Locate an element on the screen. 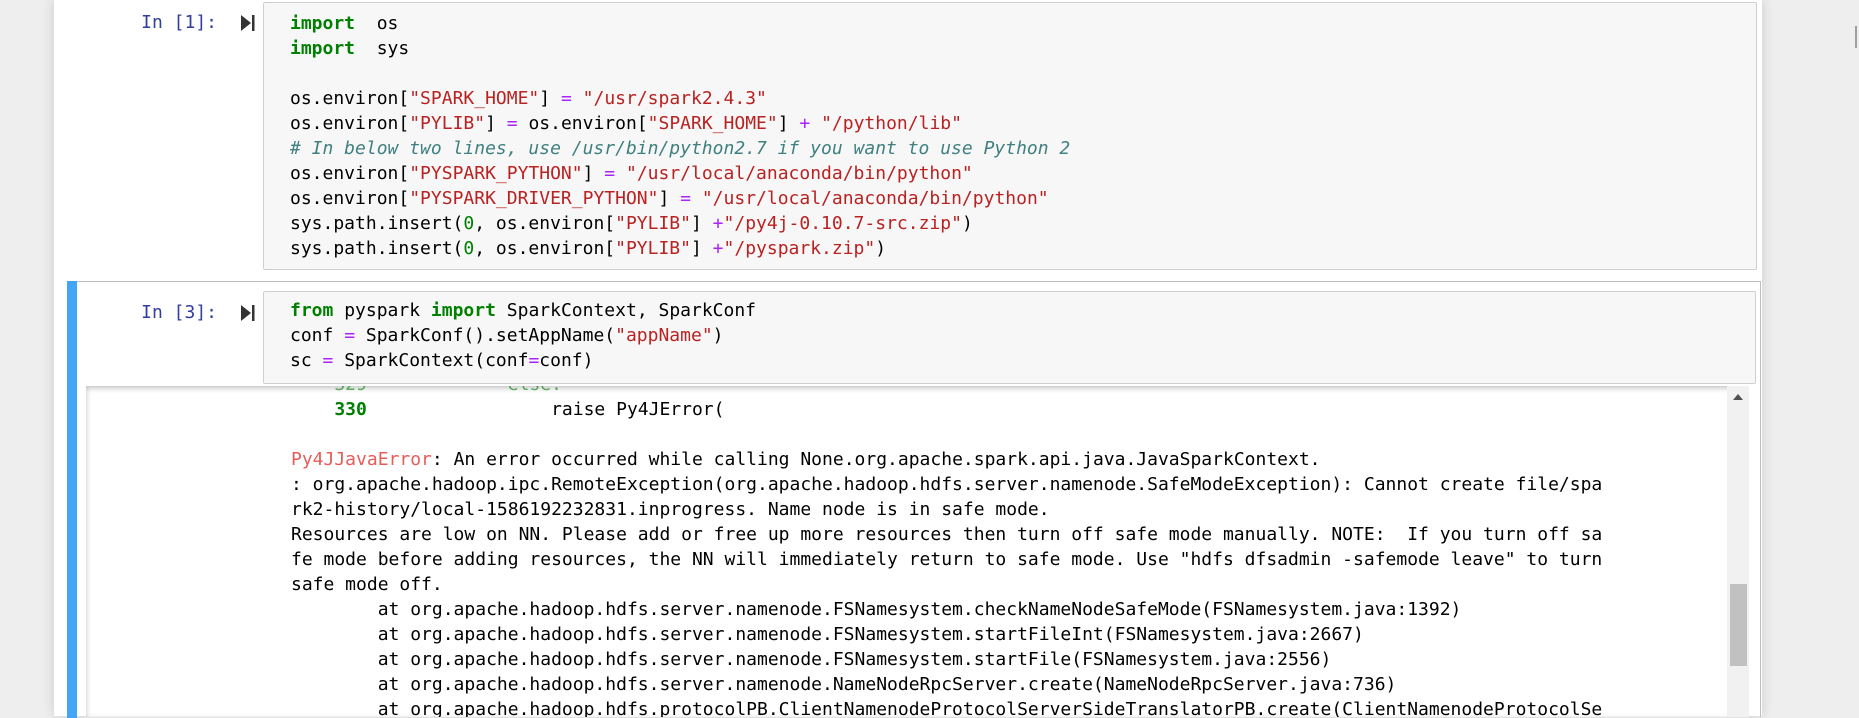 This screenshot has width=1859, height=718. code-token: 329 else: is located at coordinates (426, 390).